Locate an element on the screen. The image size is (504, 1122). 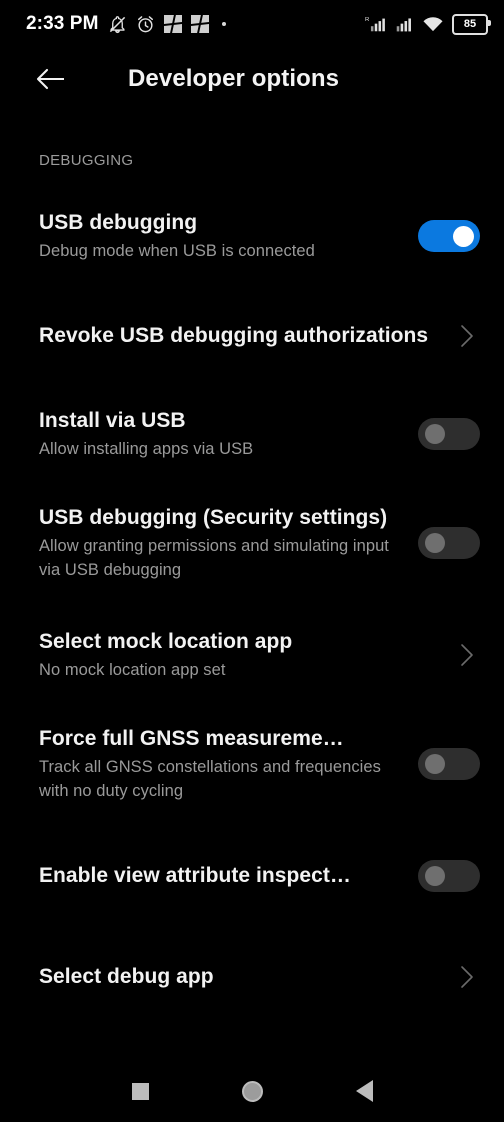
status-bar-left: 2:33 PM is located at coordinates (195, 24).